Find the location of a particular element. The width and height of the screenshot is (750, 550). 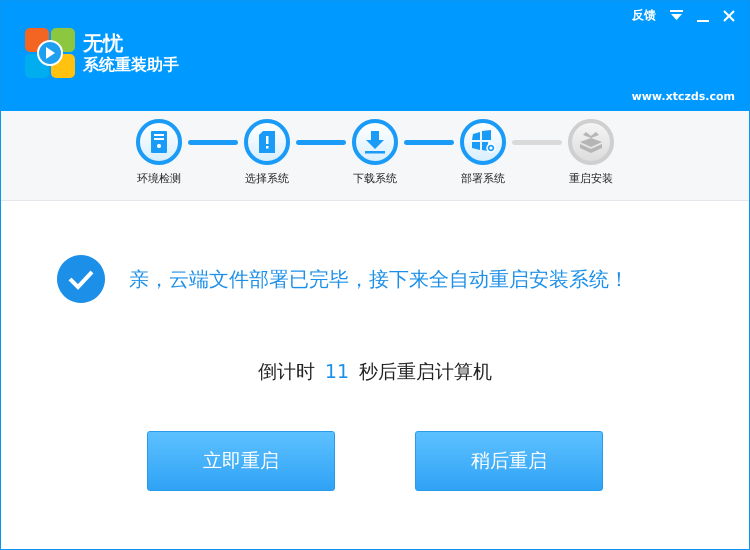

website-url: www.xtczds.com is located at coordinates (683, 96).